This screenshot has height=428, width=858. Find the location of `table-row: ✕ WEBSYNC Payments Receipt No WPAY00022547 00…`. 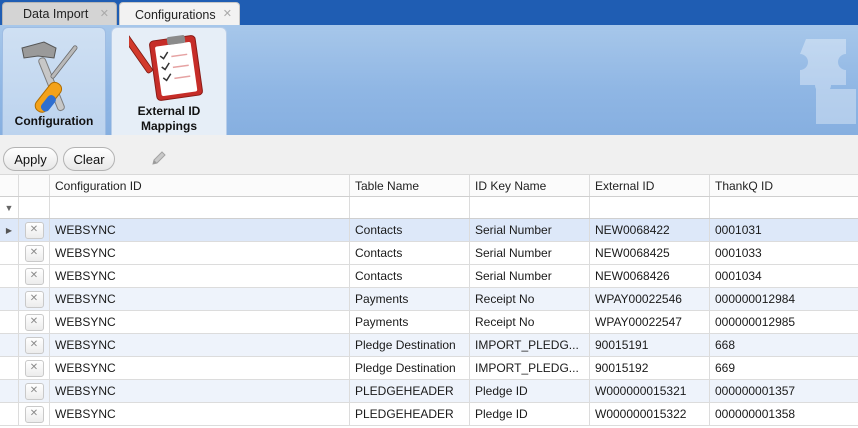

table-row: ✕ WEBSYNC Payments Receipt No WPAY00022547 00… is located at coordinates (429, 322).